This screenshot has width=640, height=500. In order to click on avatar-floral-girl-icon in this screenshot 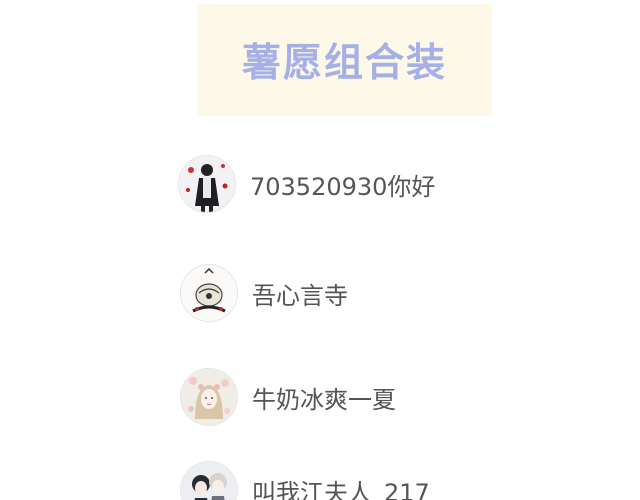, I will do `click(209, 397)`.